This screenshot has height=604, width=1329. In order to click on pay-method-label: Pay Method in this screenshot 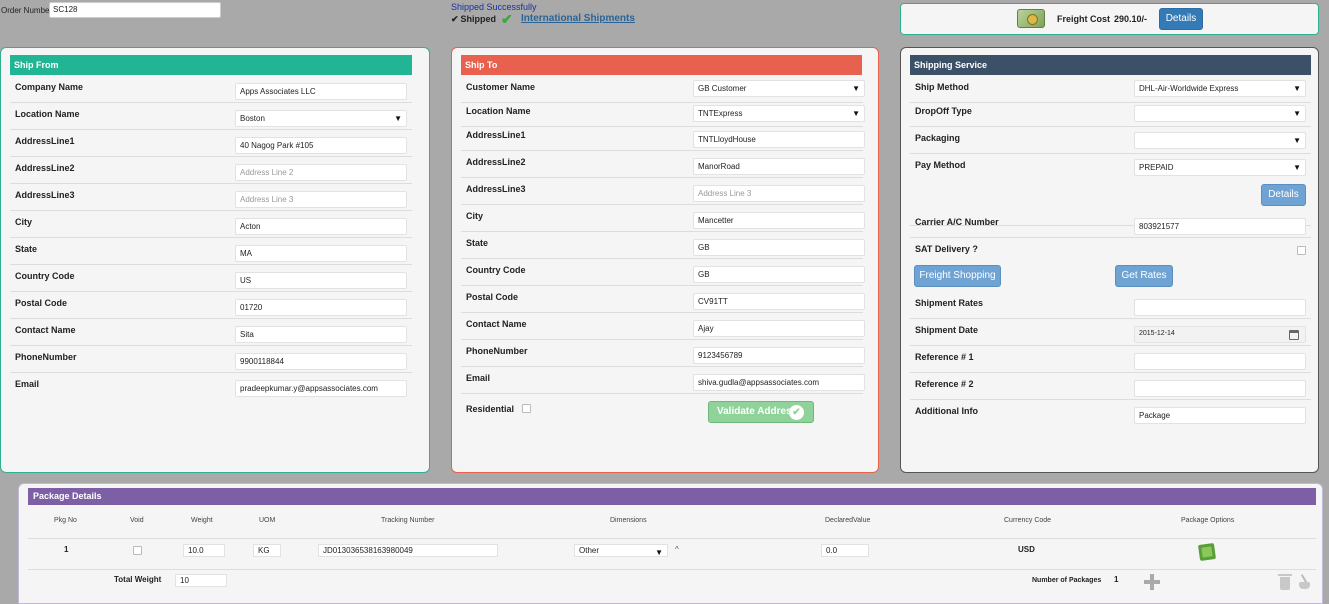, I will do `click(940, 165)`.